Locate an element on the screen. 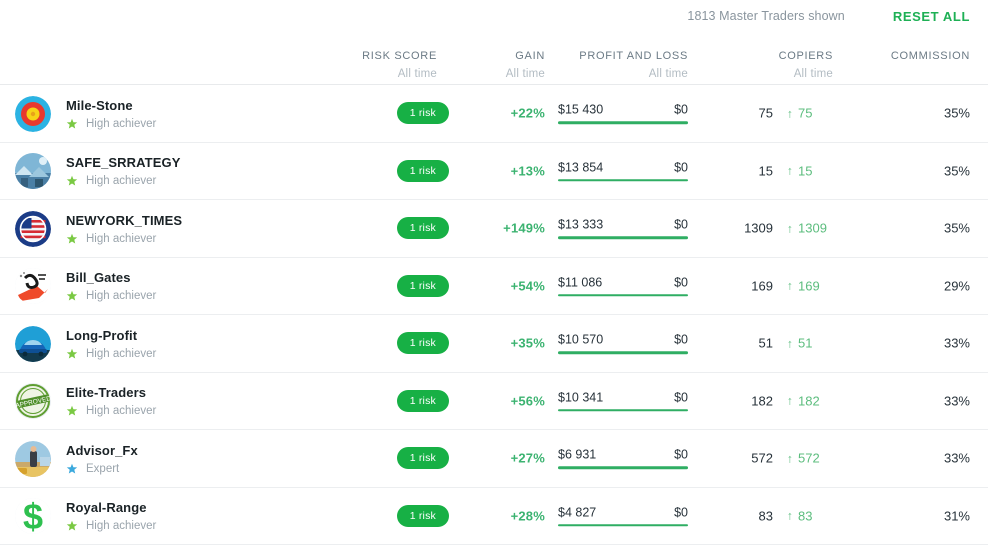  profit-and-loss-cell: $11 086 $0 is located at coordinates (623, 286).